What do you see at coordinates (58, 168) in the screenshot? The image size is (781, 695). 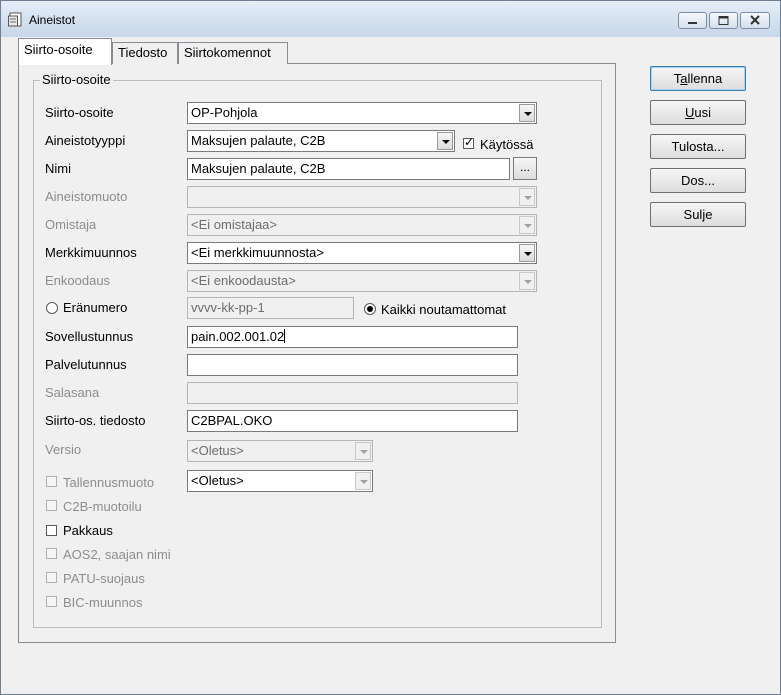 I see `nimi-label: Nimi` at bounding box center [58, 168].